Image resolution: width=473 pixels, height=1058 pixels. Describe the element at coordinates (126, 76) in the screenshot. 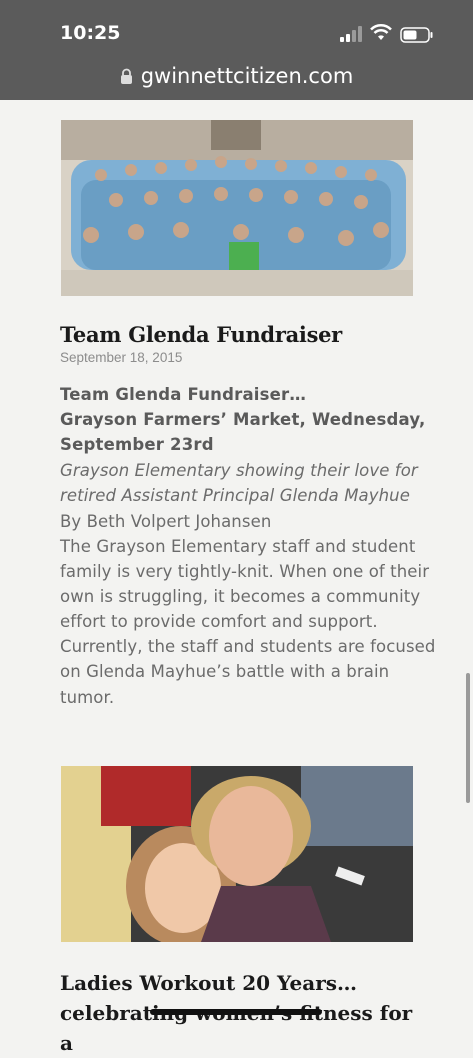

I see `lock-icon` at that location.